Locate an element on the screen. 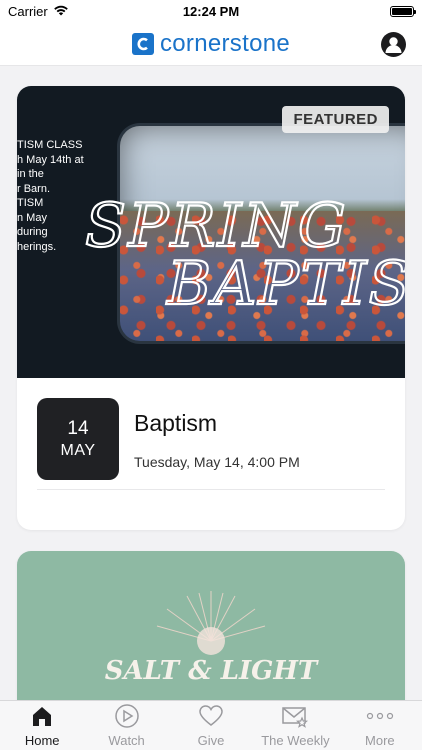  carrier-label: Carrier is located at coordinates (28, 11).